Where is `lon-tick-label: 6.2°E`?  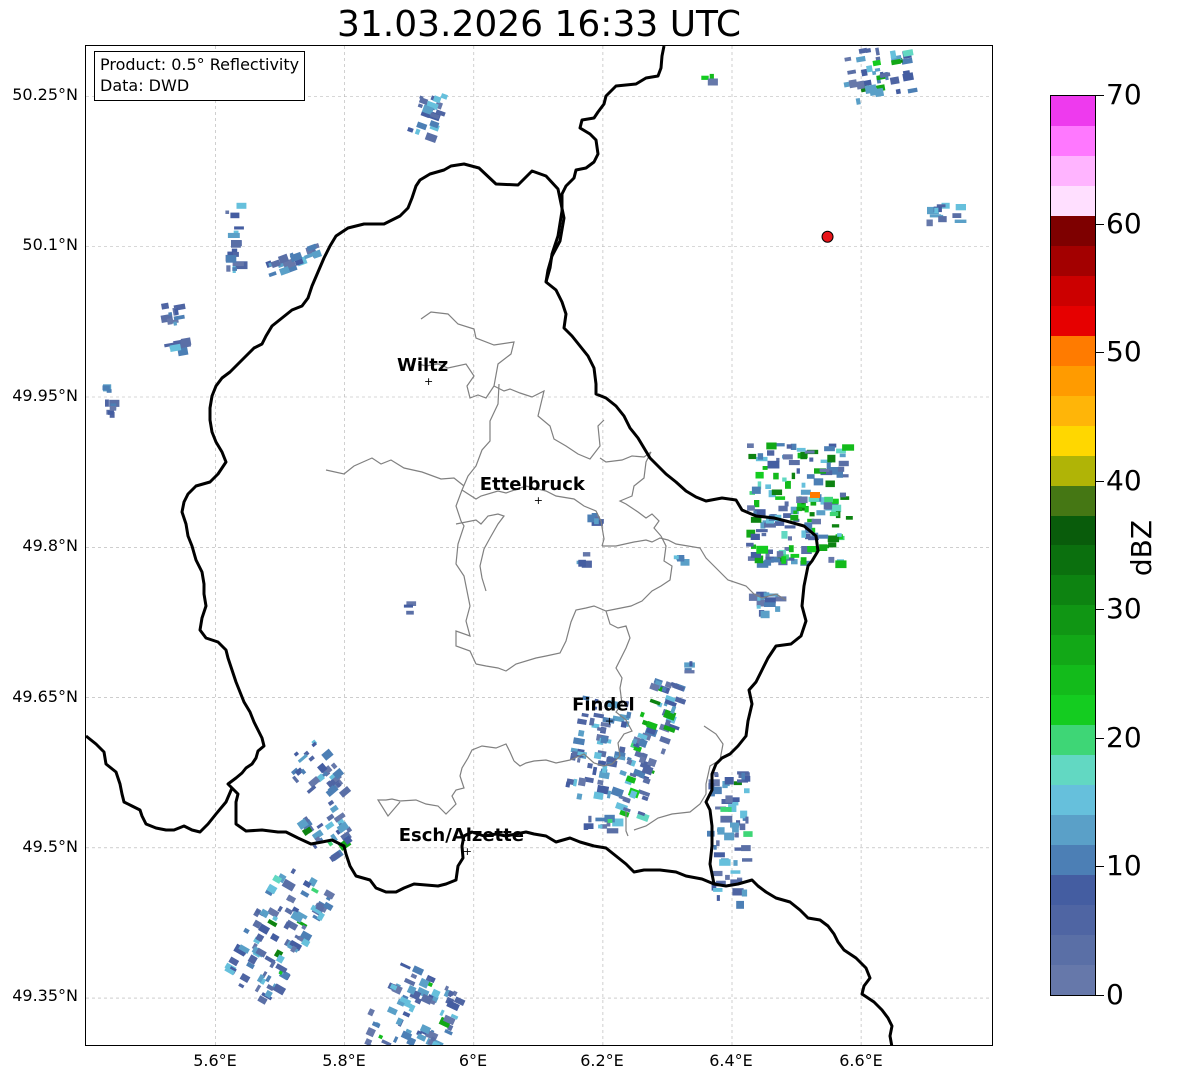
lon-tick-label: 6.2°E is located at coordinates (602, 1060).